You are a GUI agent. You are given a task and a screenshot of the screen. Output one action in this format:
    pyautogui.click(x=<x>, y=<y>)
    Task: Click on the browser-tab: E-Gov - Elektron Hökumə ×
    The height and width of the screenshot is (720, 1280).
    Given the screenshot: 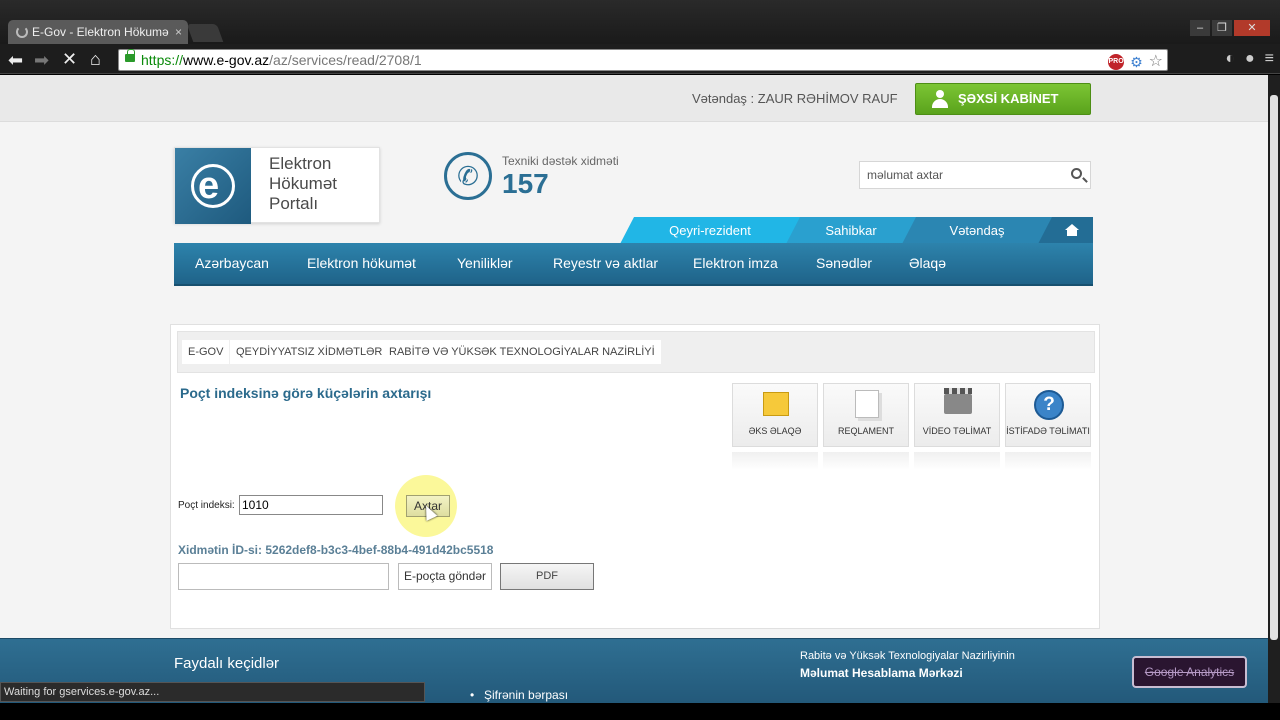 What is the action you would take?
    pyautogui.click(x=98, y=32)
    